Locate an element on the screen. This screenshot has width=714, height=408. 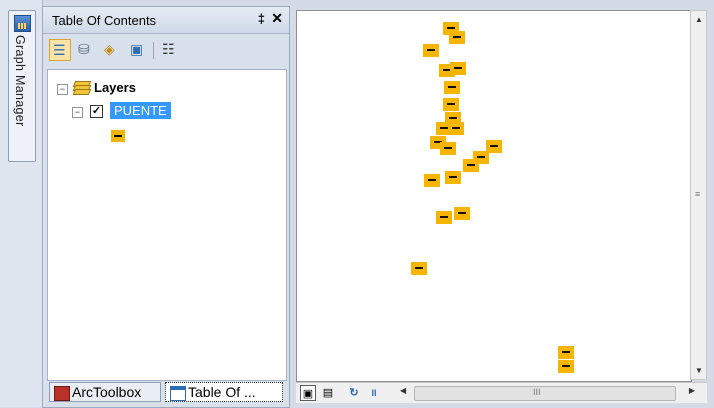
graph-manager-icon is located at coordinates (22, 23).